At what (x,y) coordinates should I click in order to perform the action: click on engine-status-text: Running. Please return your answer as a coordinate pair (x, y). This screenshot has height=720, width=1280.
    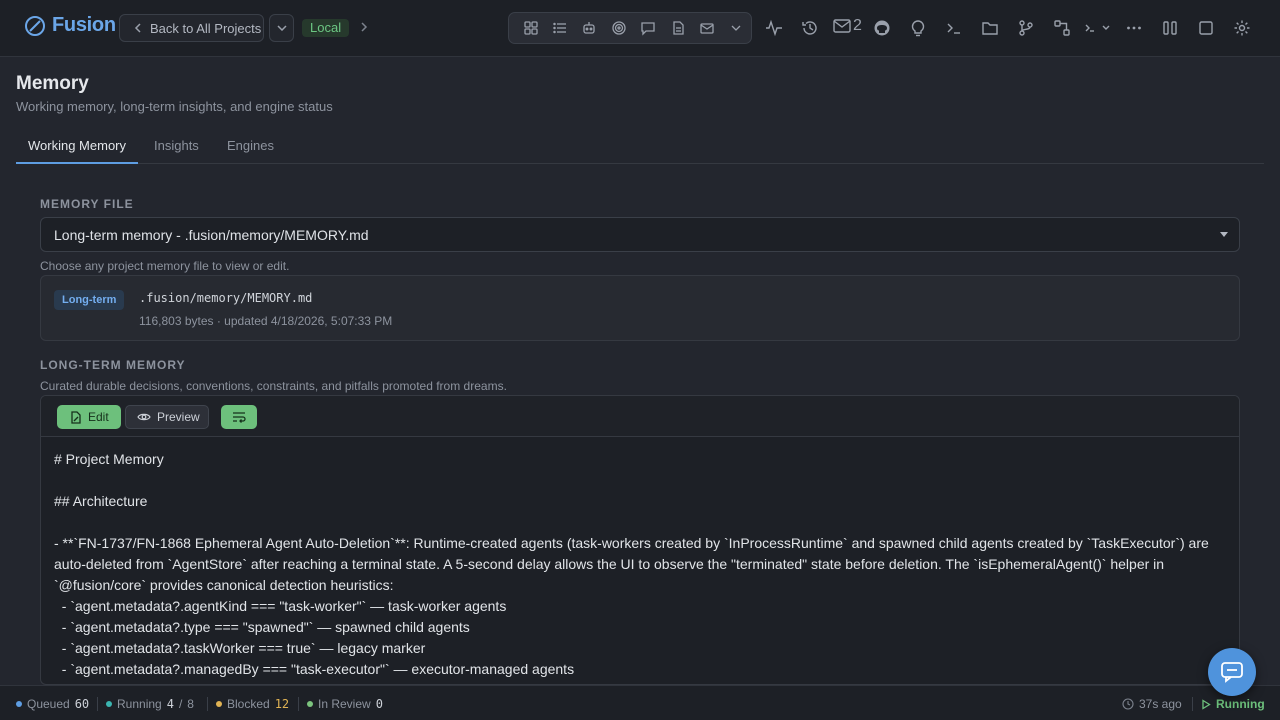
    Looking at the image, I should click on (1240, 704).